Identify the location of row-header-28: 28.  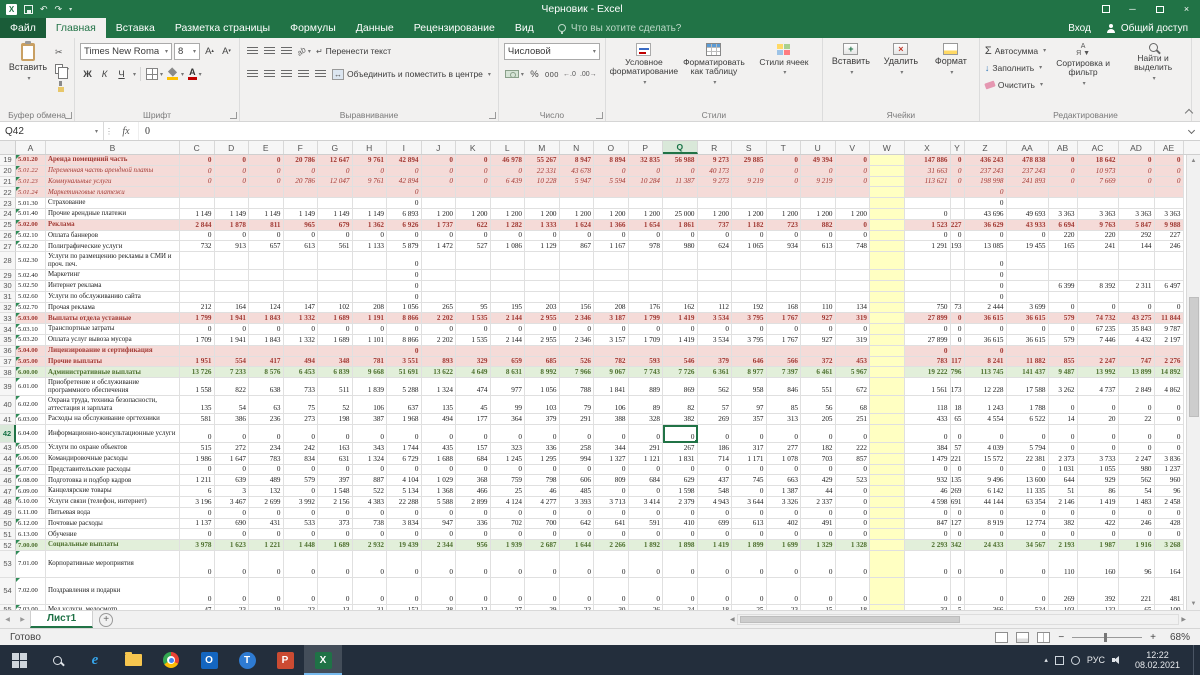
(8, 261).